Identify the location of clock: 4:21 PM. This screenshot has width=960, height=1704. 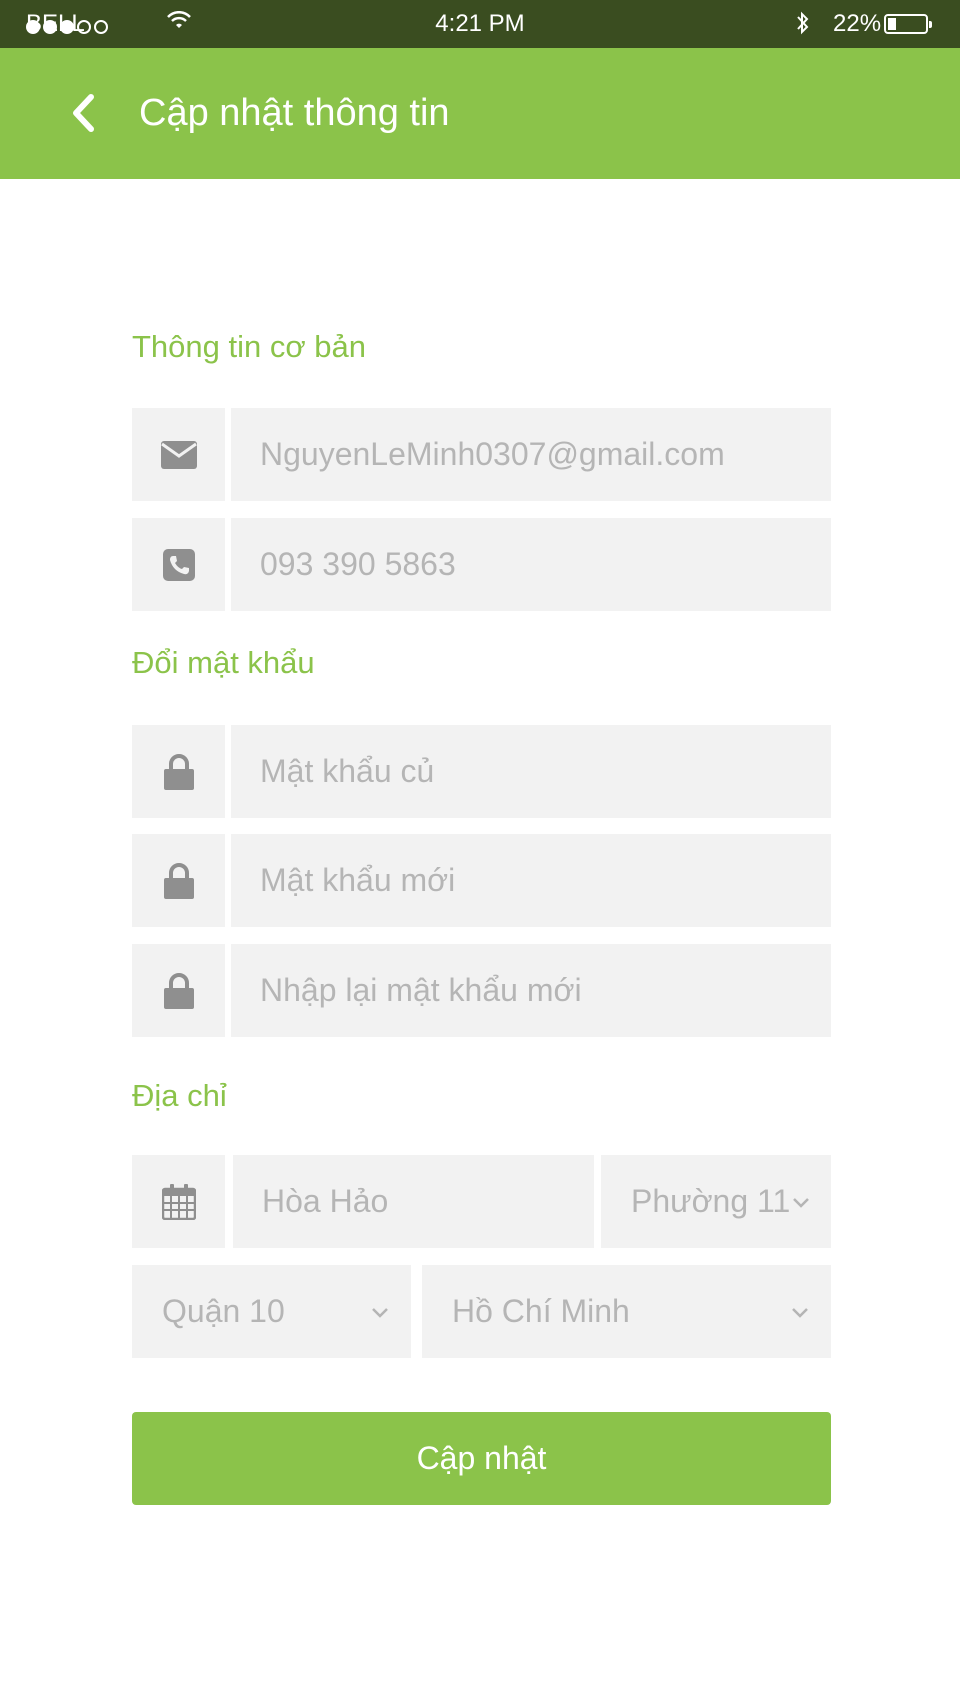
(480, 23).